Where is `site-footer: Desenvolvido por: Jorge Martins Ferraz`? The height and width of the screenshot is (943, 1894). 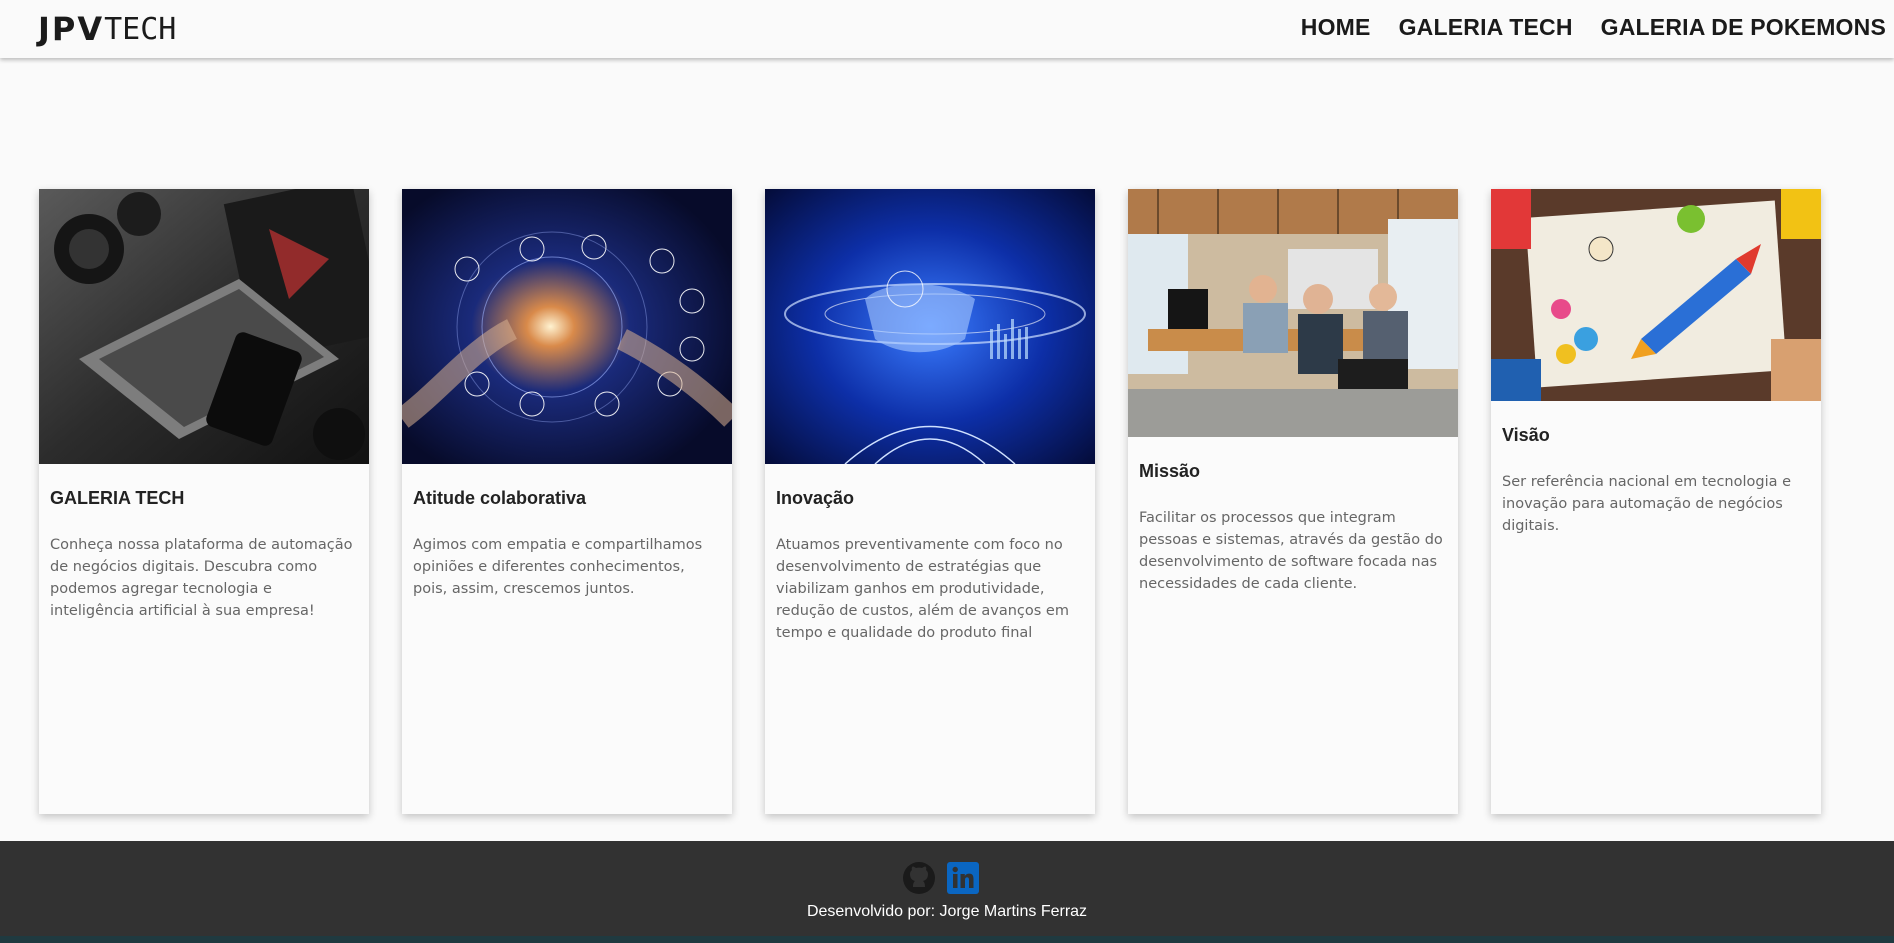 site-footer: Desenvolvido por: Jorge Martins Ferraz is located at coordinates (947, 888).